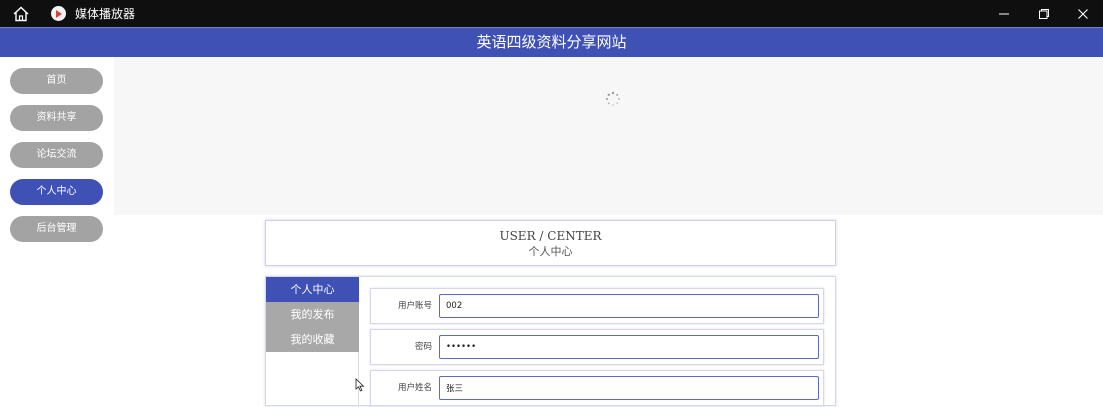 The width and height of the screenshot is (1103, 407). Describe the element at coordinates (360, 385) in the screenshot. I see `mouse-cursor-icon` at that location.